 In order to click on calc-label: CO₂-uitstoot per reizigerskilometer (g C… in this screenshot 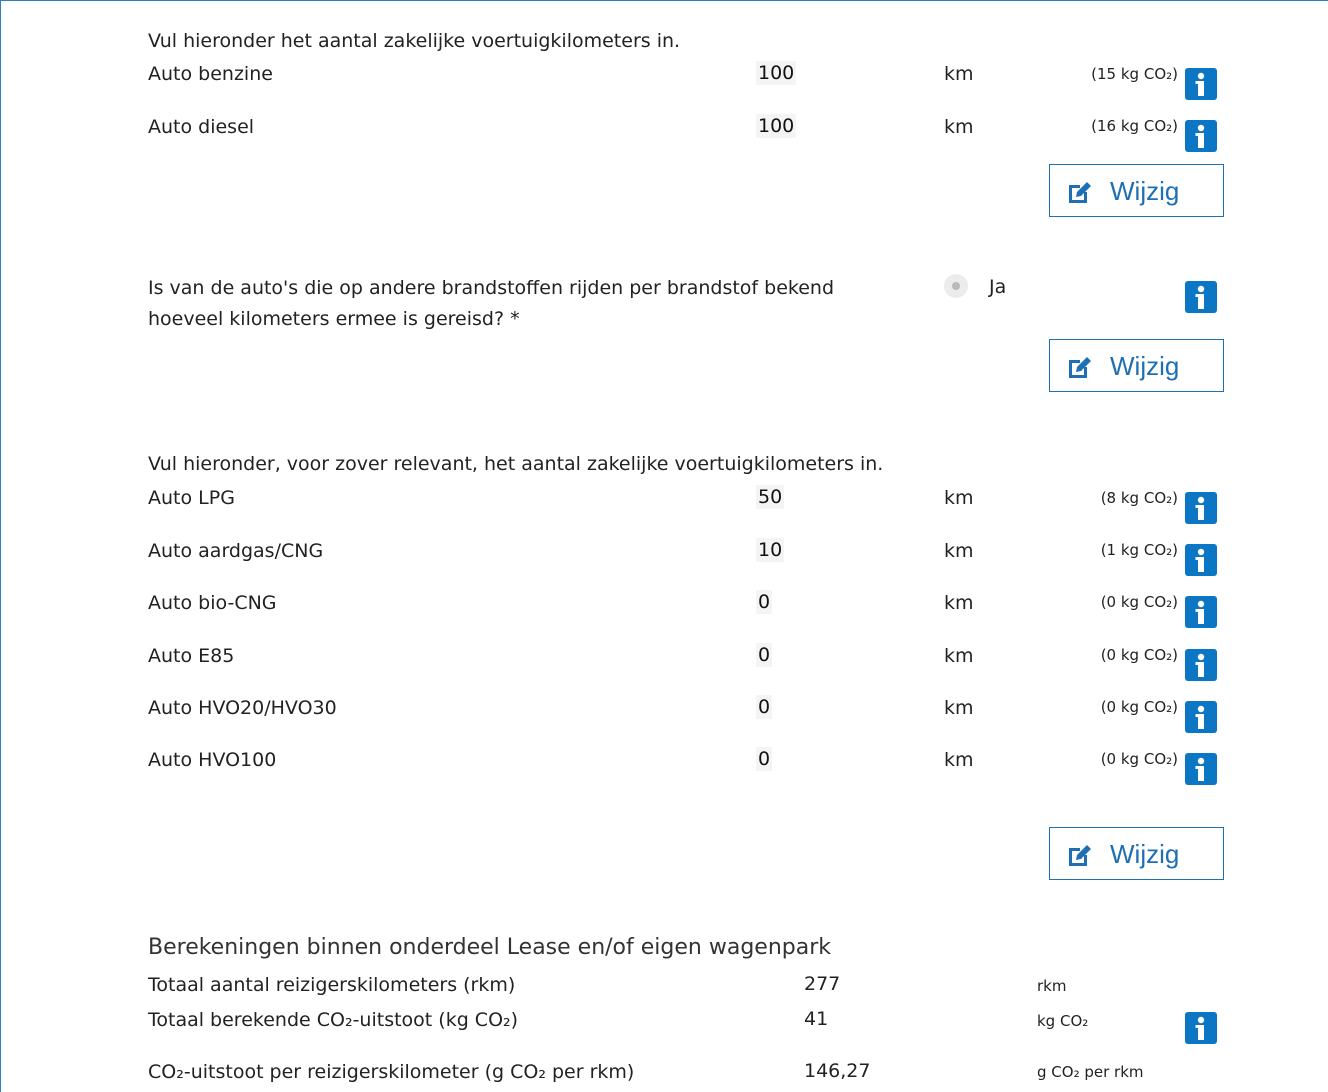, I will do `click(391, 1072)`.